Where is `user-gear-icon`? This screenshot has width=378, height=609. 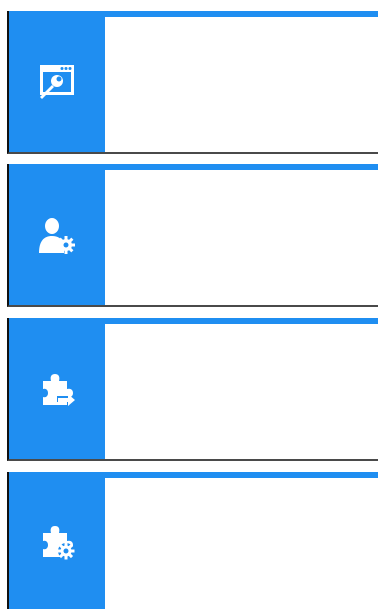 user-gear-icon is located at coordinates (57, 235).